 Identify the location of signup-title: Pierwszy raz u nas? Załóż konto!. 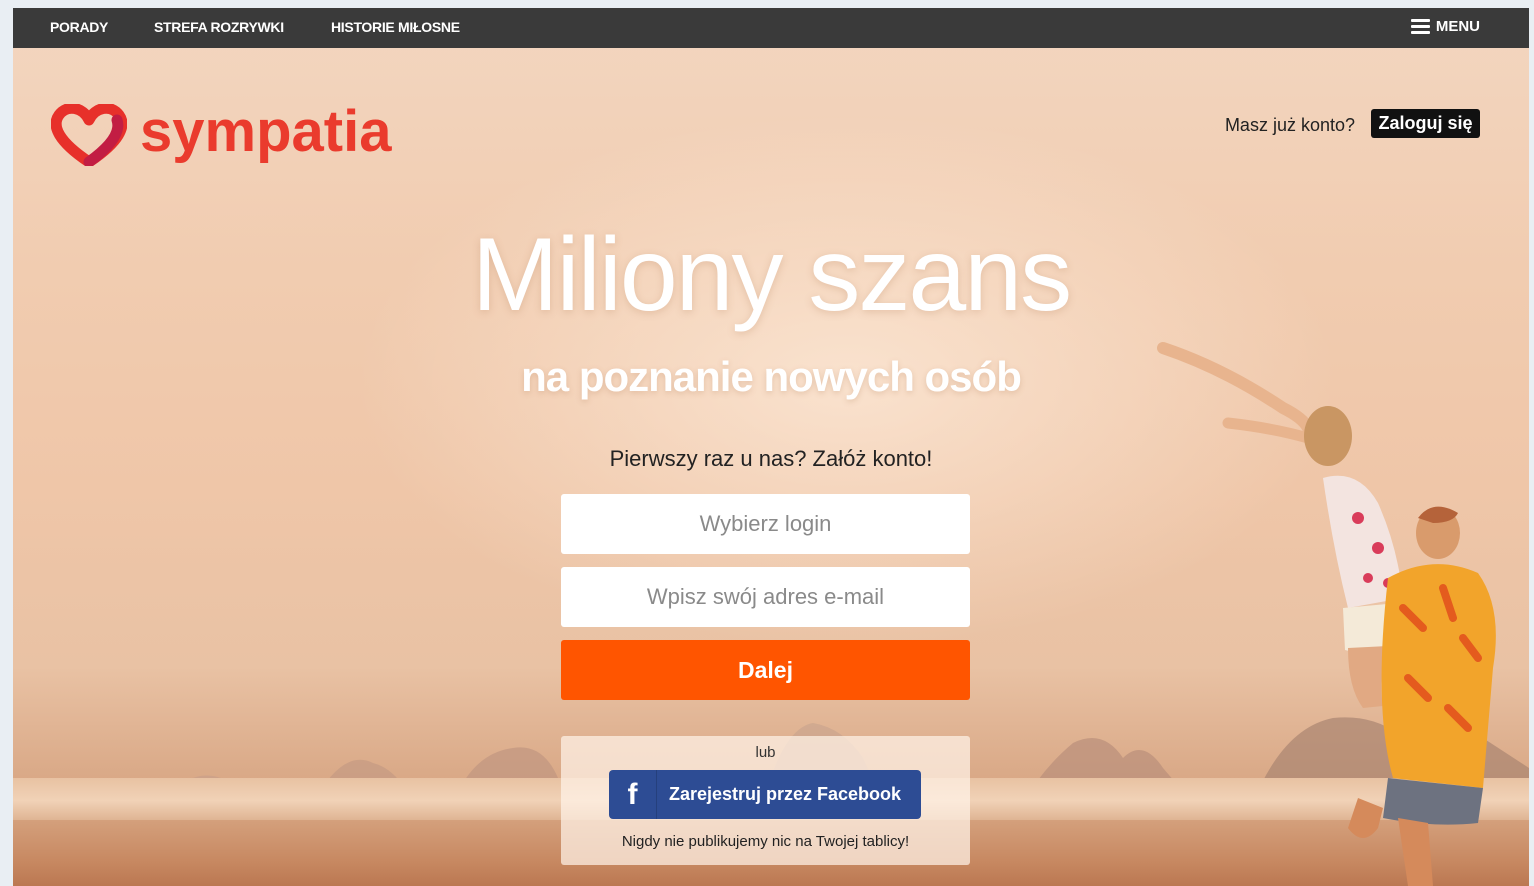
(771, 458).